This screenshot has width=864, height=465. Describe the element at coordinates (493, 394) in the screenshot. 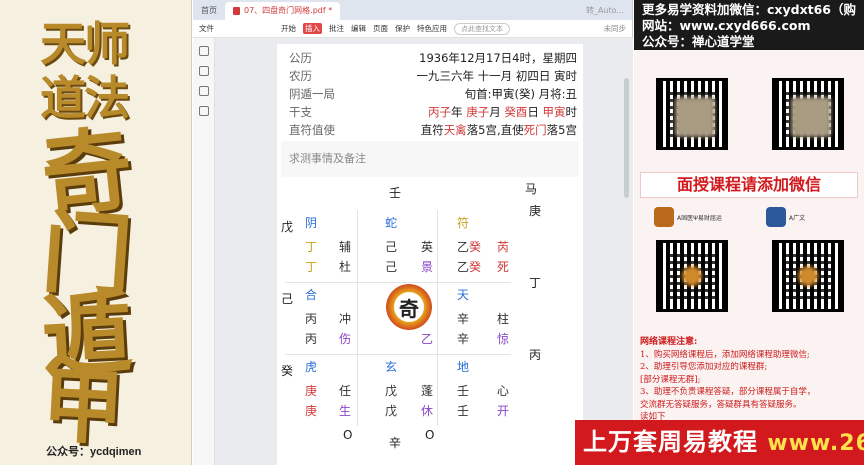

I see `palace-cell: 地 壬 心 壬 开` at that location.